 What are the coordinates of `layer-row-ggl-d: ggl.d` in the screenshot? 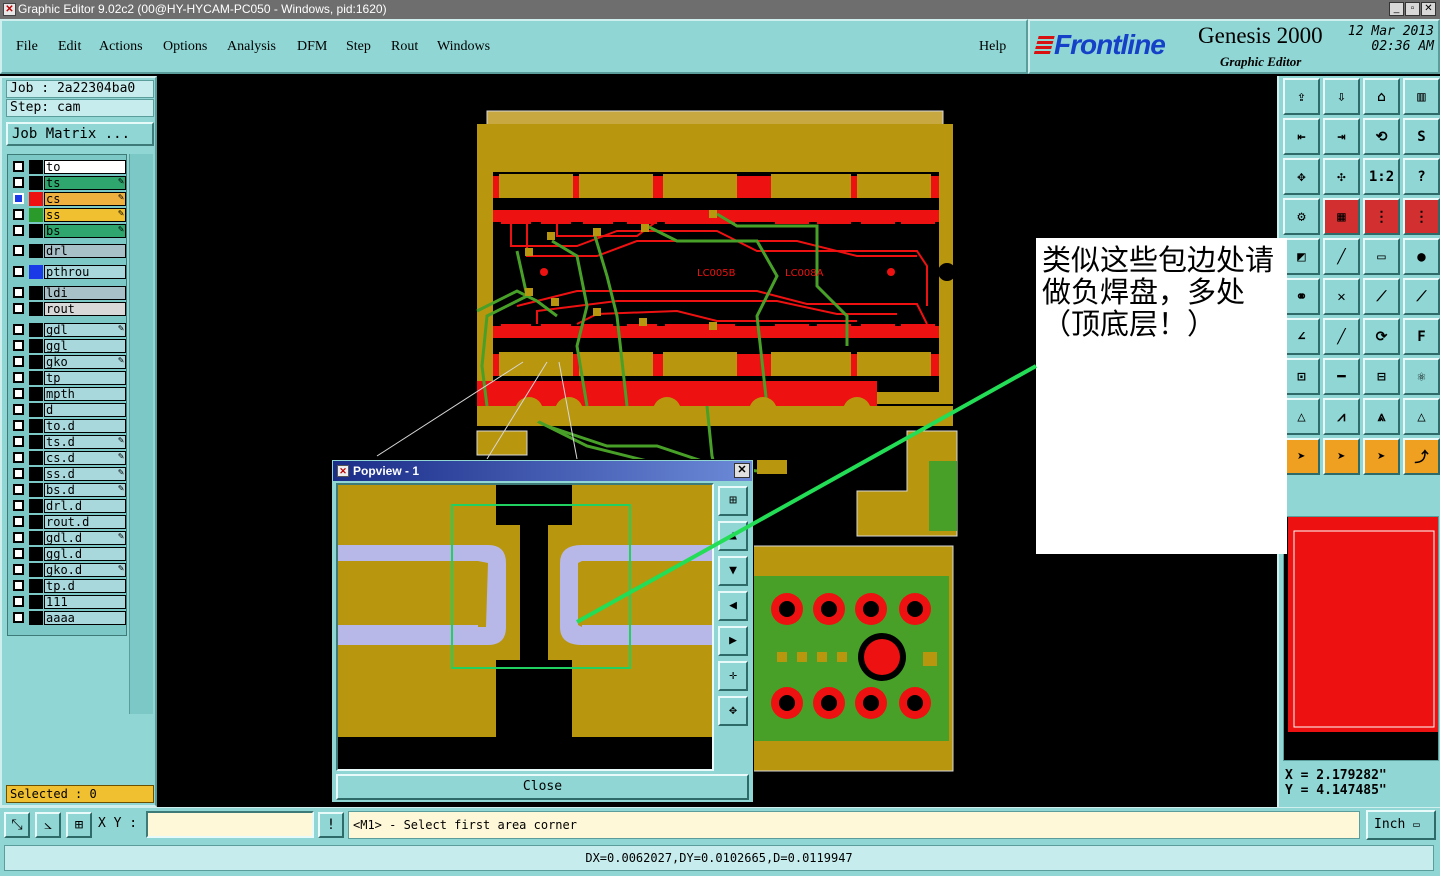 It's located at (68, 554).